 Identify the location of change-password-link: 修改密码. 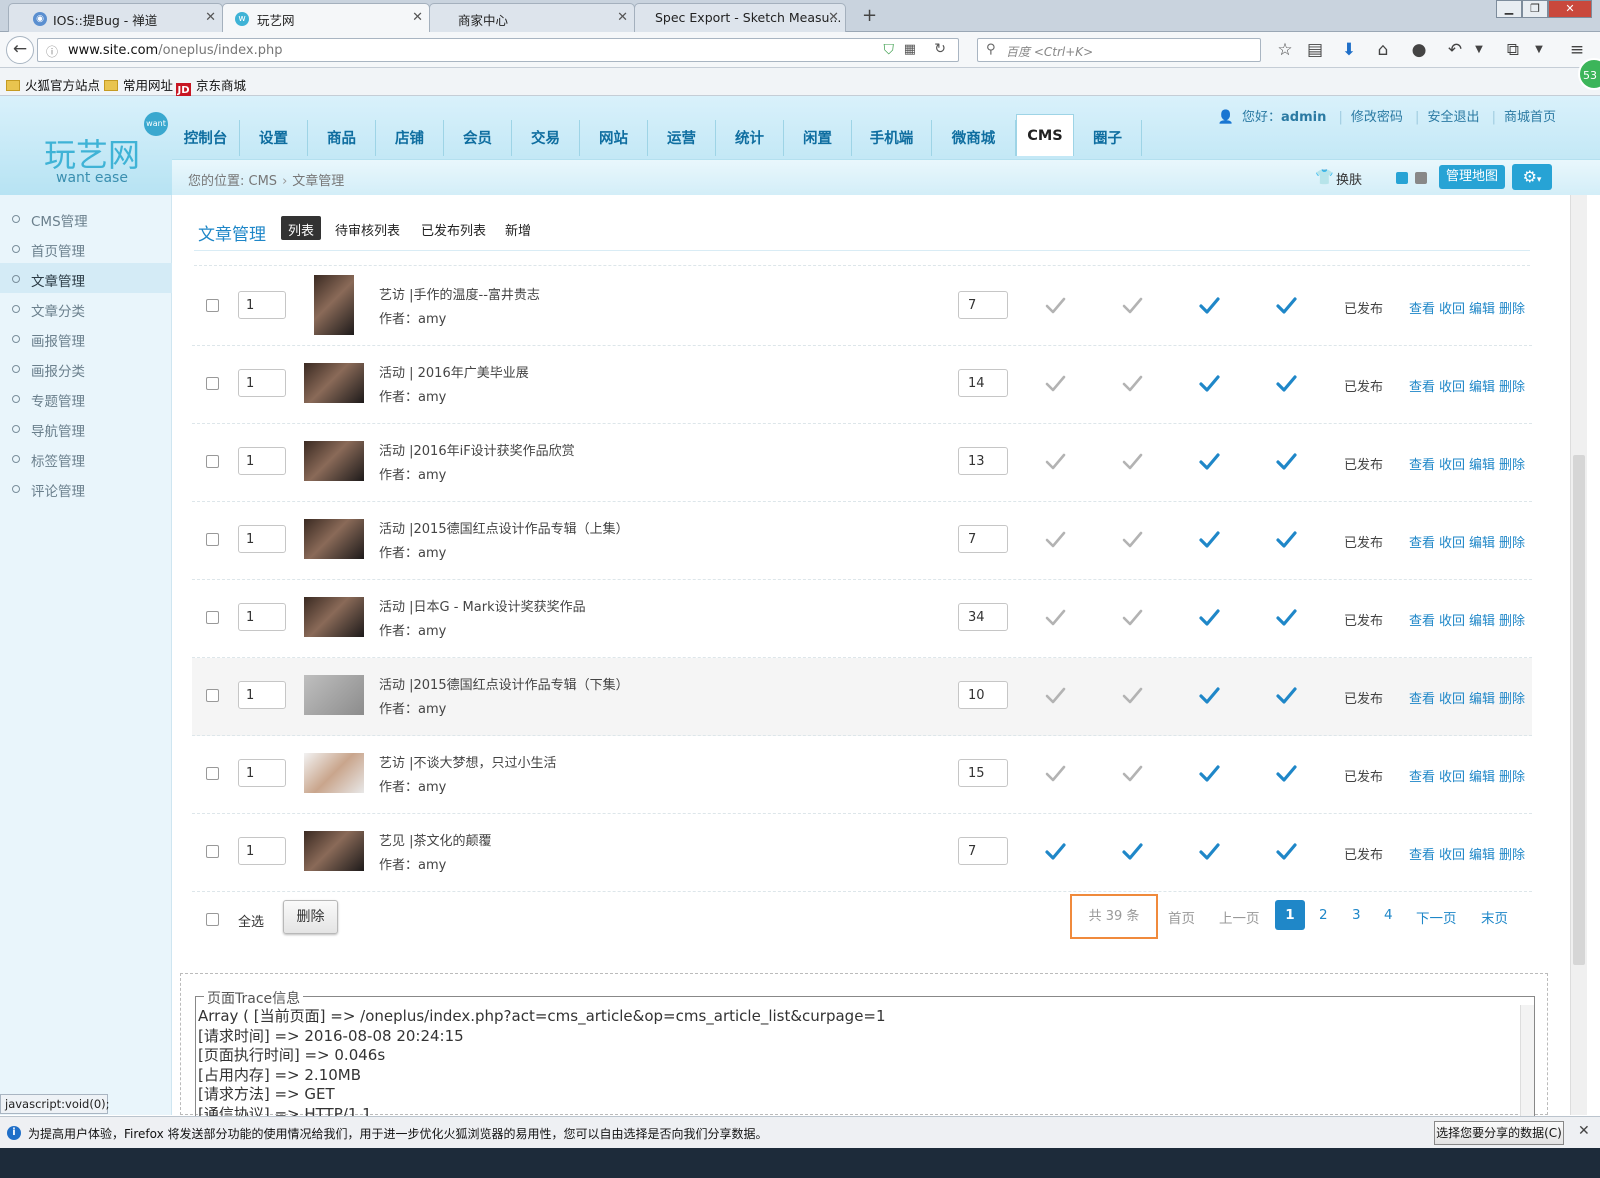
(1377, 117).